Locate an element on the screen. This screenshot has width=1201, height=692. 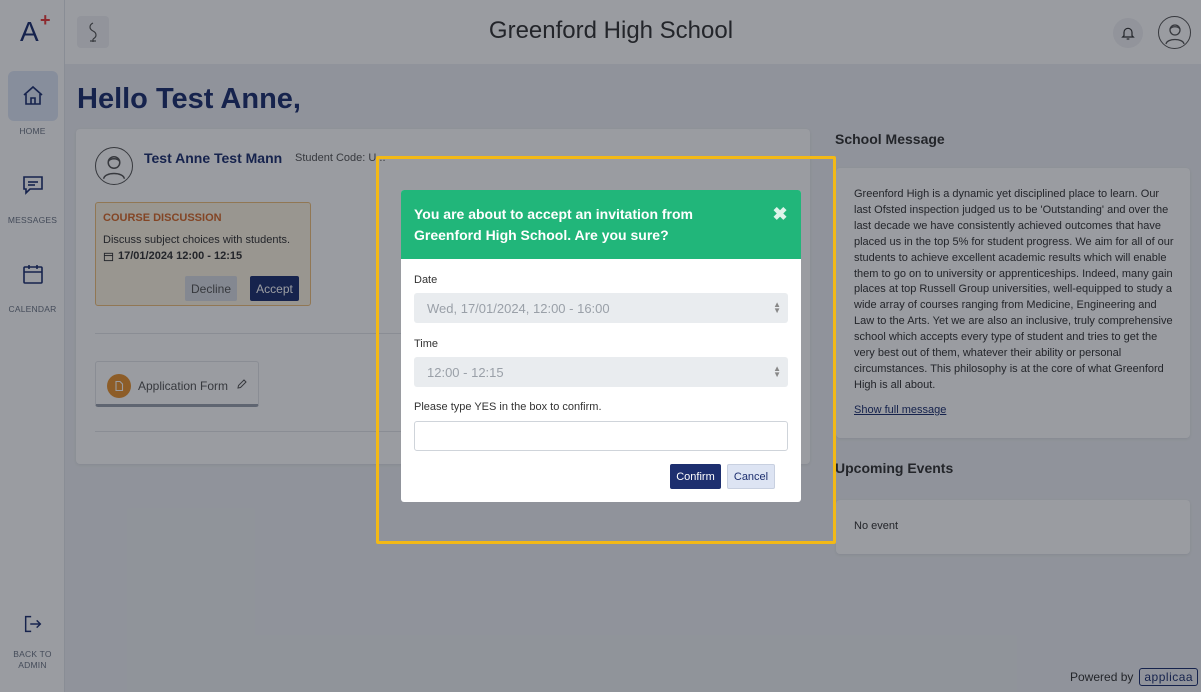
time-select: 12:00 - 12:15 ▲ ▼ is located at coordinates (601, 372).